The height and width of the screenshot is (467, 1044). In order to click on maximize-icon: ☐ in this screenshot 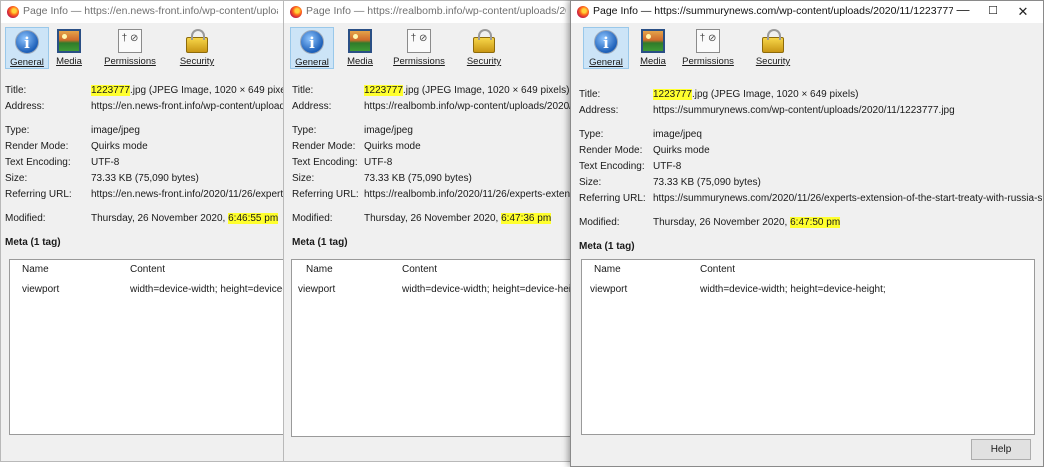, I will do `click(993, 10)`.